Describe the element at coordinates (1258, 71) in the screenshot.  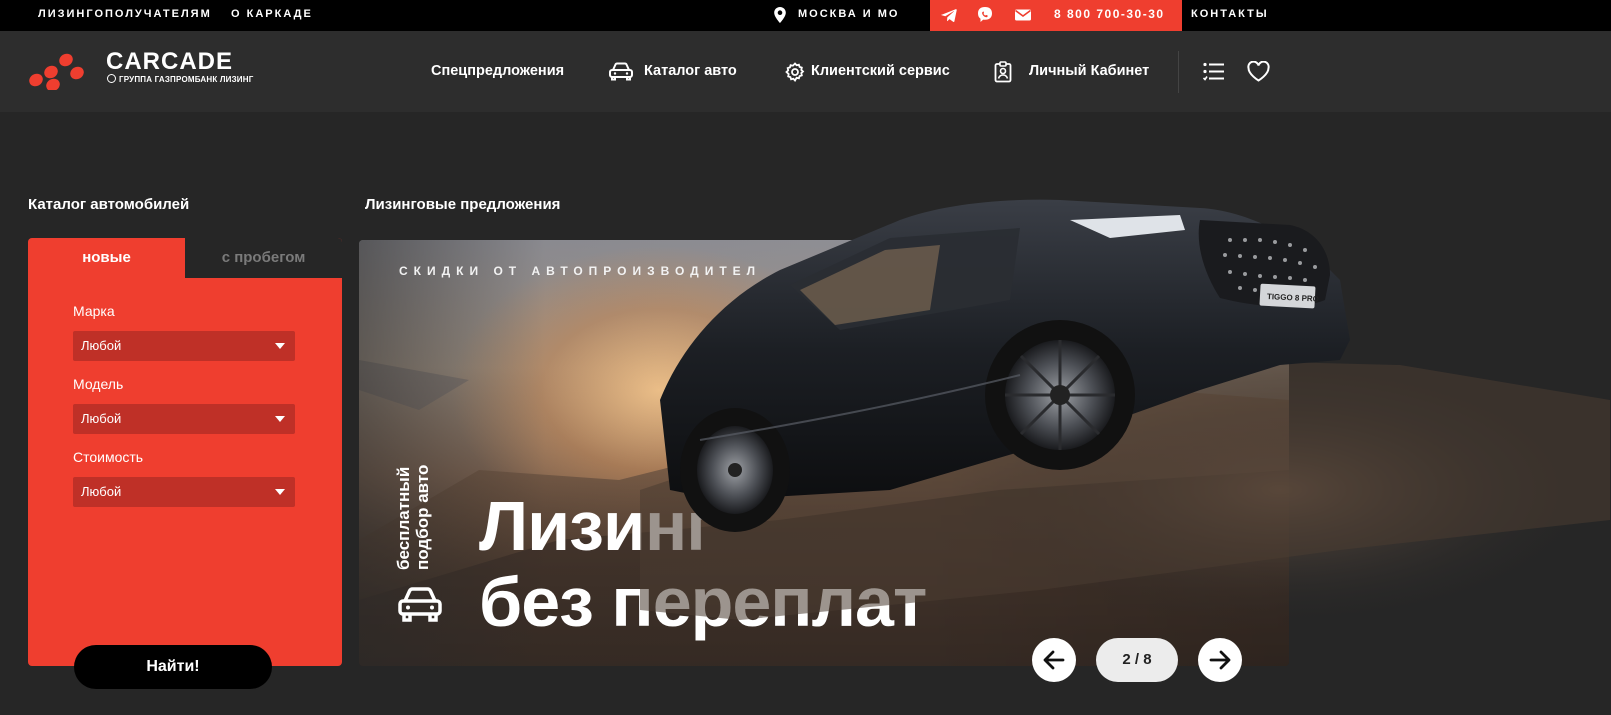
I see `heart-icon` at that location.